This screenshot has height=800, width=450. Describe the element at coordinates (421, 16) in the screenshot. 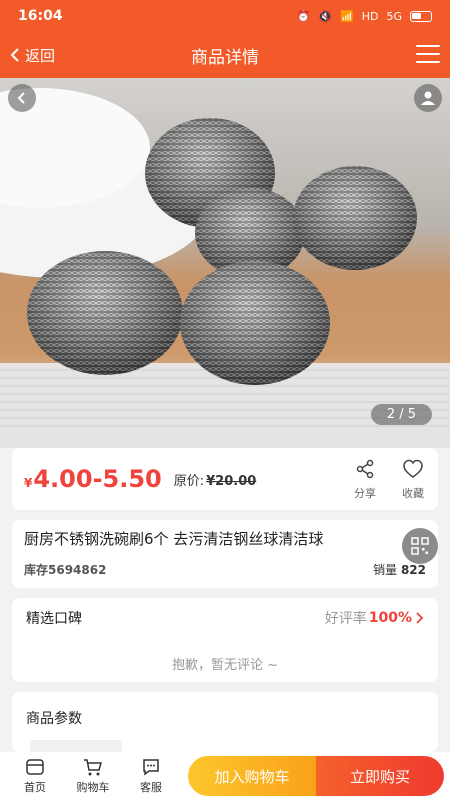

I see `battery-icon` at that location.